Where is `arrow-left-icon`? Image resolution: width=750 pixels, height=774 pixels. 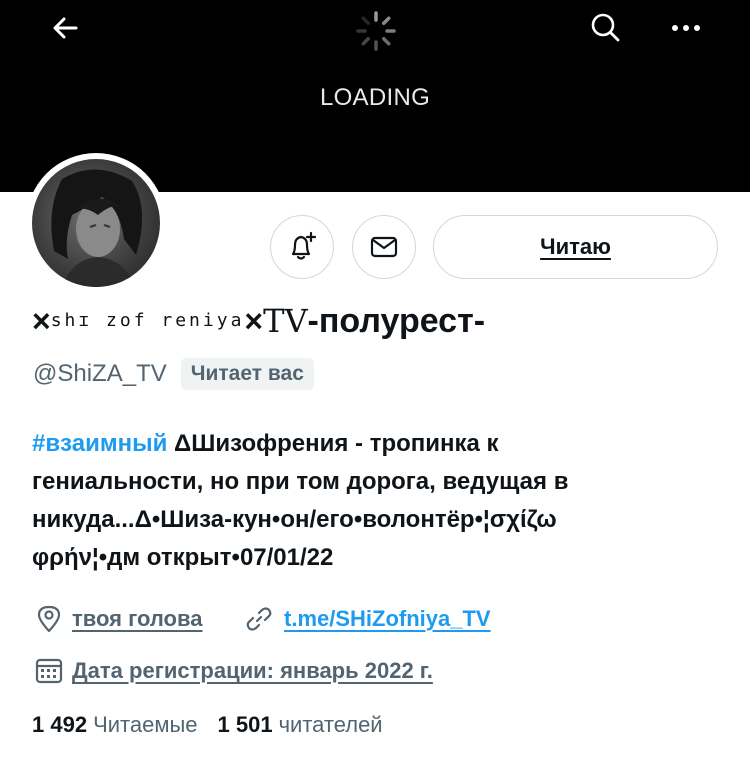 arrow-left-icon is located at coordinates (65, 28).